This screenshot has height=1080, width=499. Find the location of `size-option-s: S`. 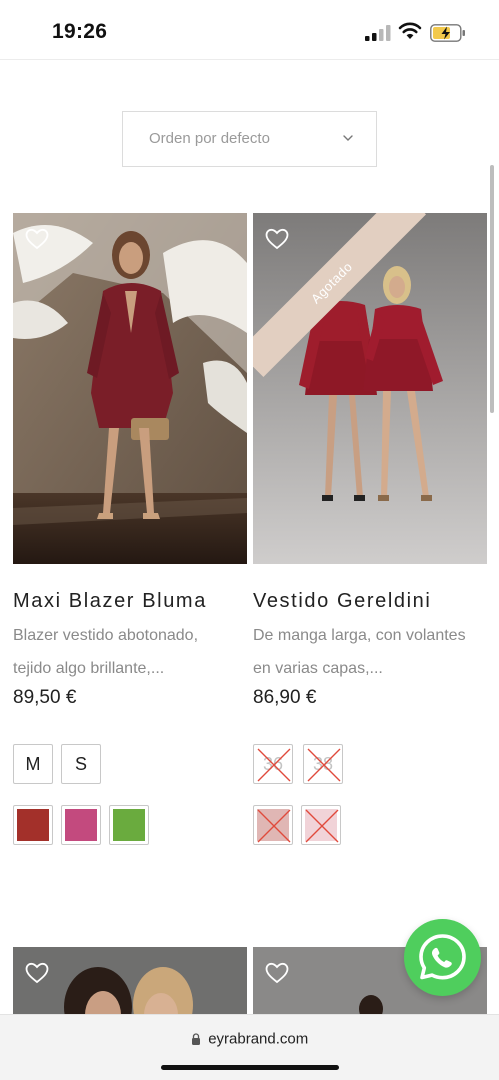

size-option-s: S is located at coordinates (81, 764).